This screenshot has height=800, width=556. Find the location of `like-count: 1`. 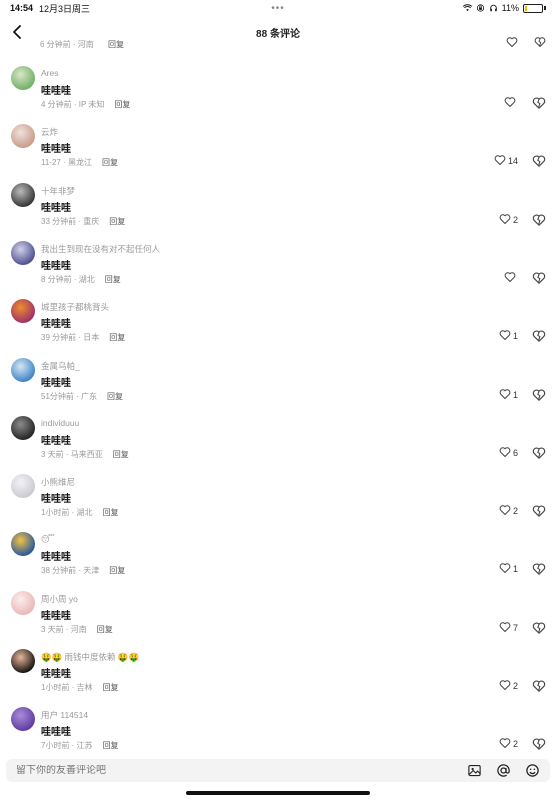

like-count: 1 is located at coordinates (515, 394).